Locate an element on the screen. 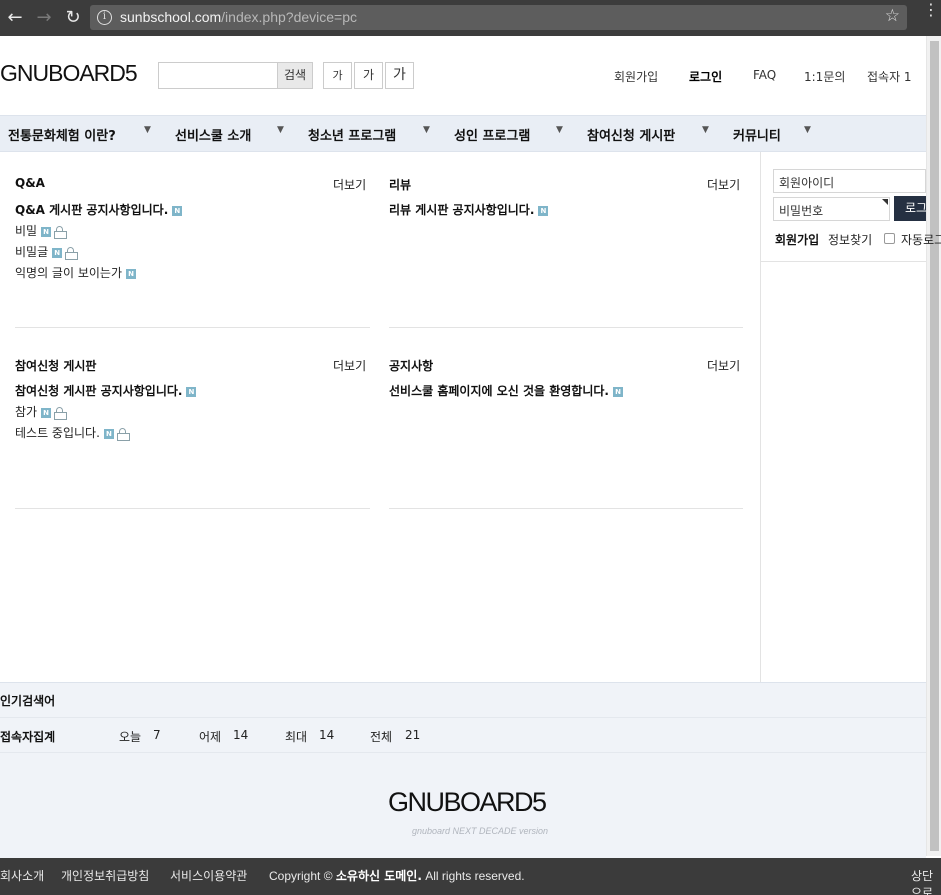 The width and height of the screenshot is (941, 895). find-info-link: 정보찾기 is located at coordinates (850, 239).